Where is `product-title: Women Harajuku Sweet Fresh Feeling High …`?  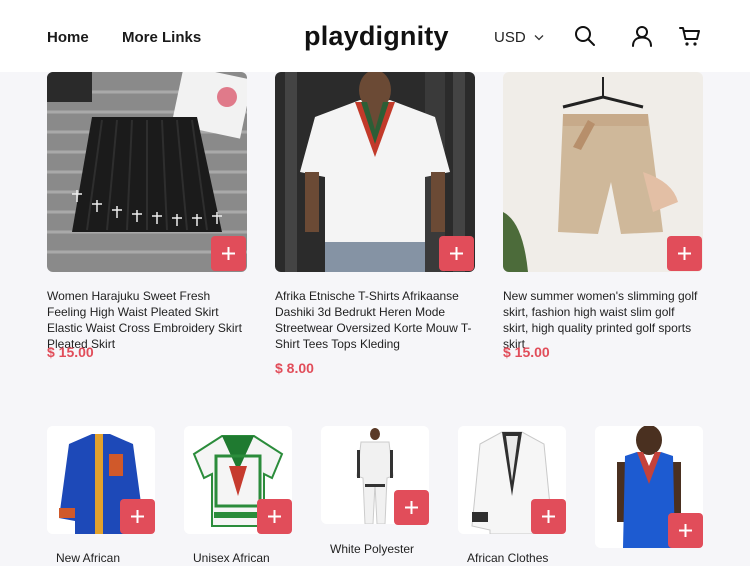 product-title: Women Harajuku Sweet Fresh Feeling High … is located at coordinates (147, 320).